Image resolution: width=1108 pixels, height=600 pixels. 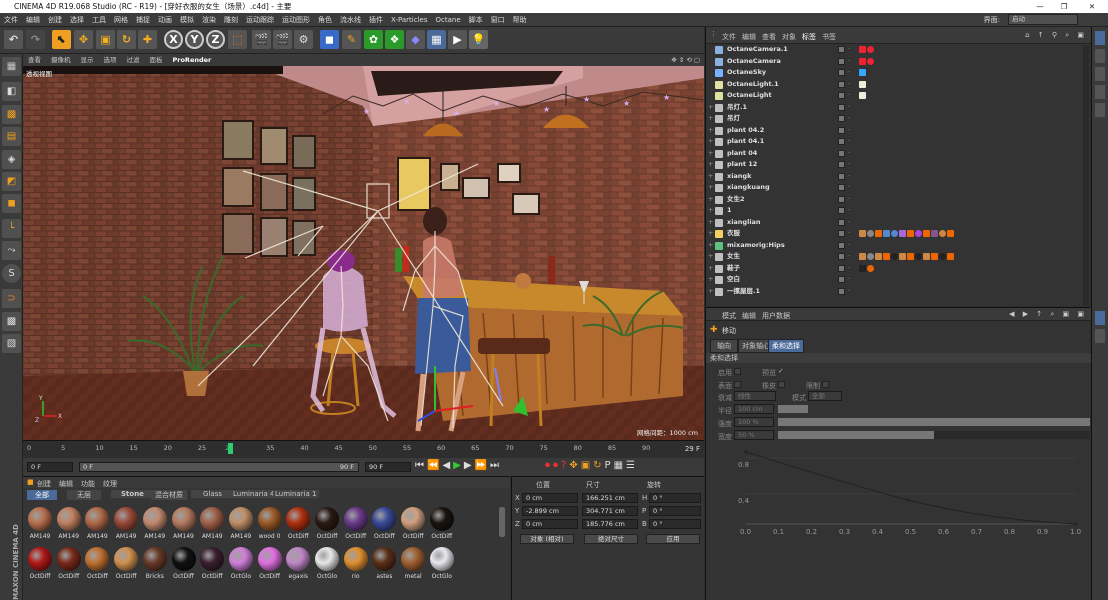 What do you see at coordinates (482, 465) in the screenshot?
I see `next-key-icon: ⏩` at bounding box center [482, 465].